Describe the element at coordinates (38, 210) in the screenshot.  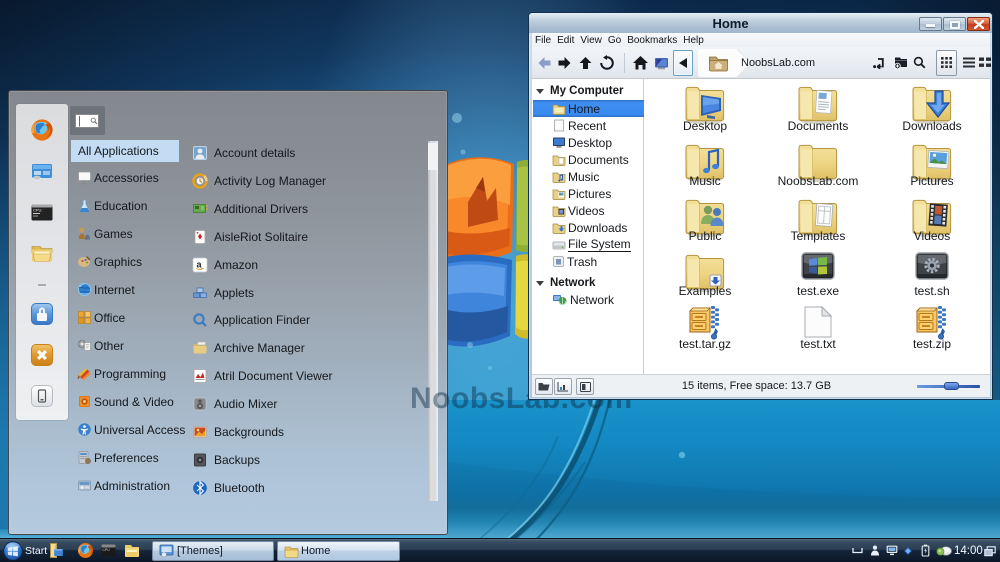
I see `svg-text: CPU:` at that location.